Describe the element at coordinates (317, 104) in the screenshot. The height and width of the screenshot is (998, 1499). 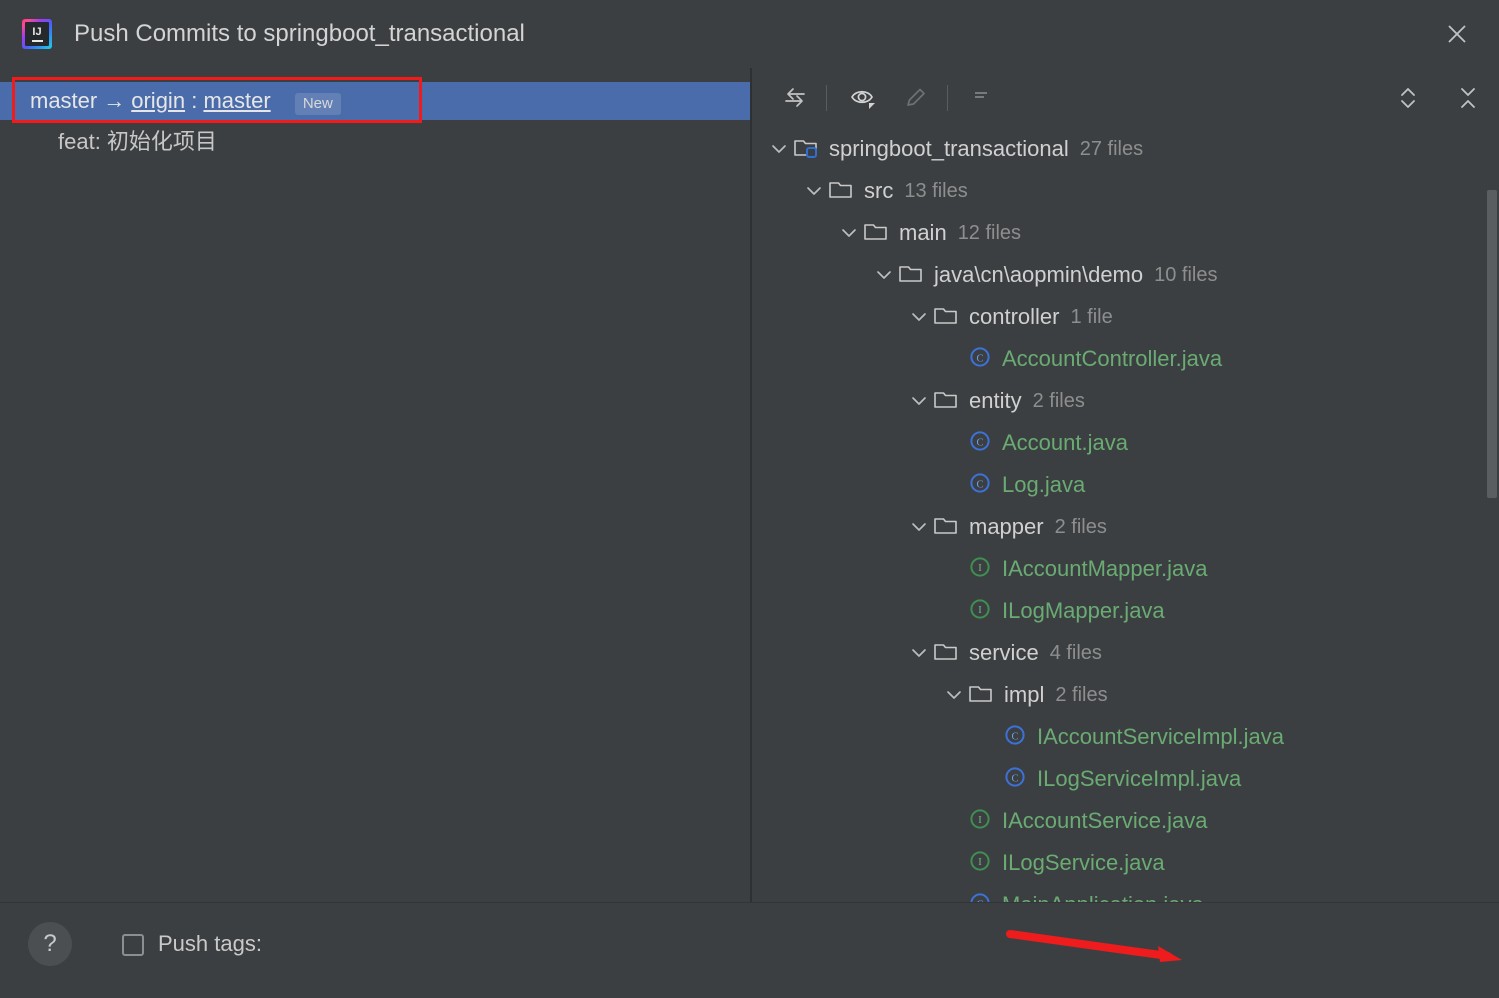
I see `new-branch-badge: New` at that location.